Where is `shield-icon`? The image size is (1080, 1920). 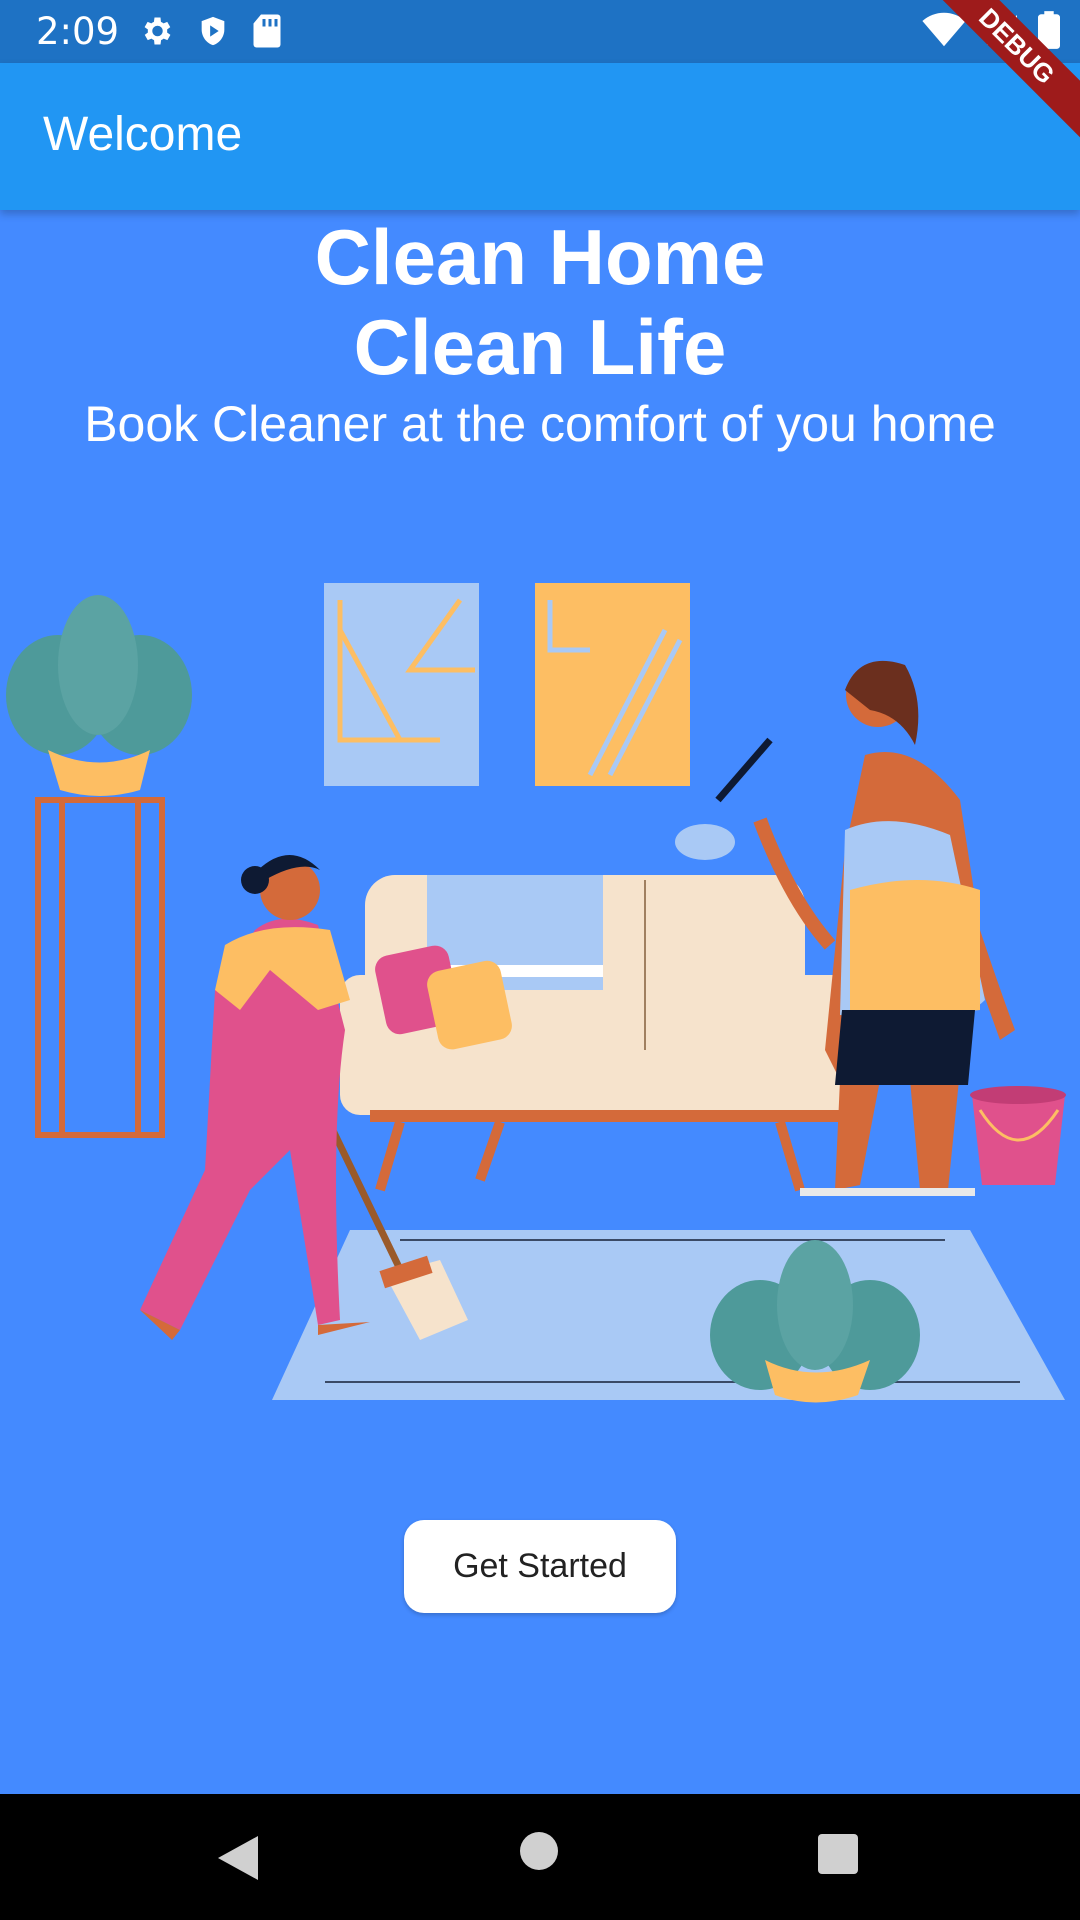 shield-icon is located at coordinates (213, 31).